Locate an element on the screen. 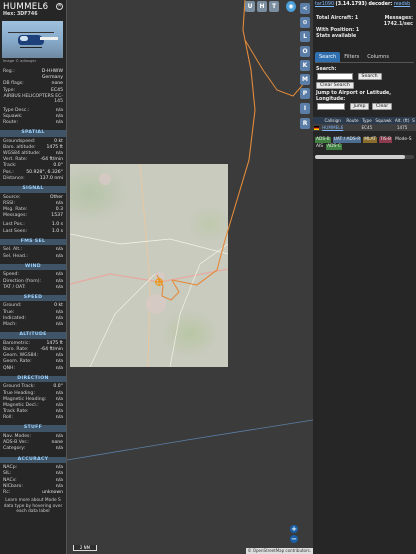 This screenshot has width=416, height=554. jump-input is located at coordinates (331, 106).